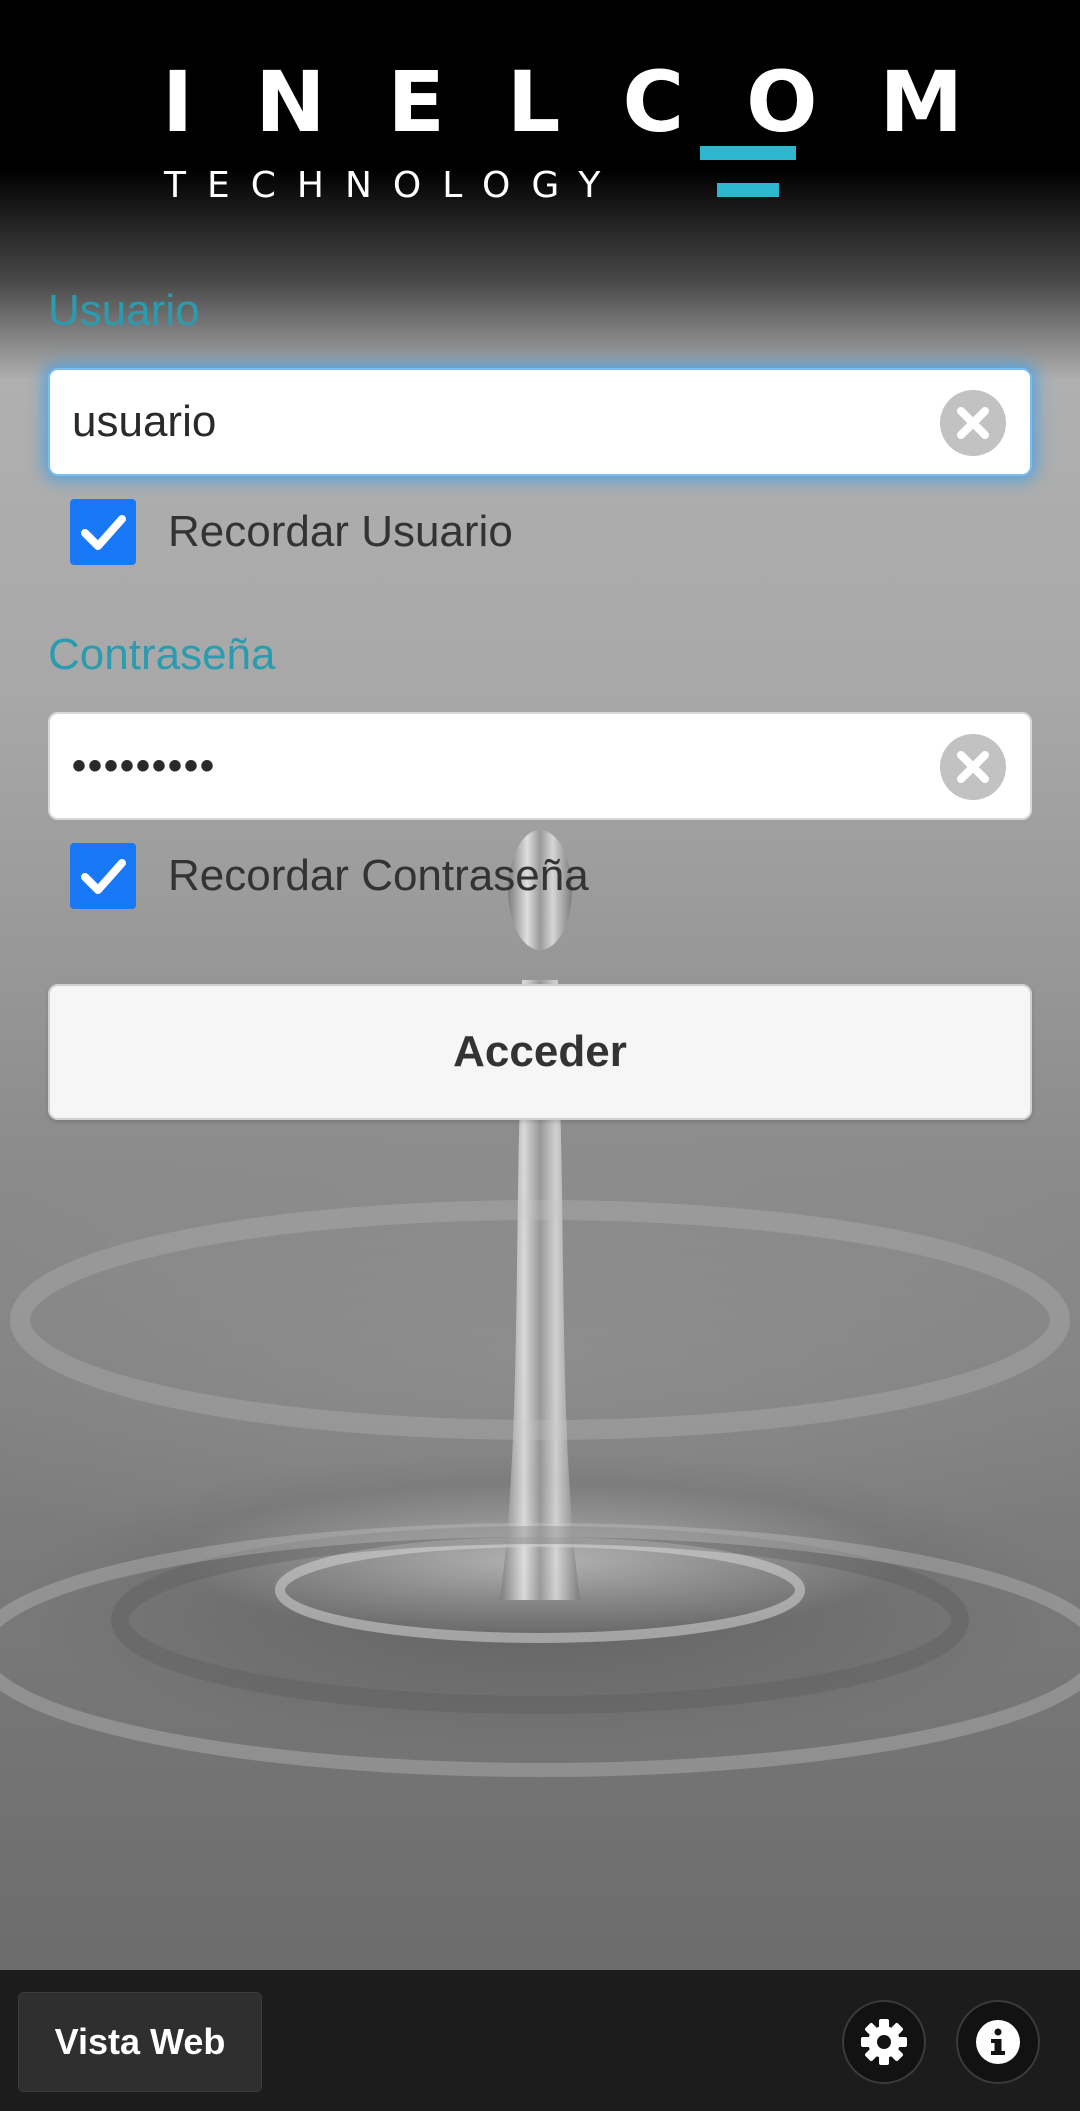 The height and width of the screenshot is (2111, 1080). Describe the element at coordinates (540, 422) in the screenshot. I see `username-field: usuario` at that location.